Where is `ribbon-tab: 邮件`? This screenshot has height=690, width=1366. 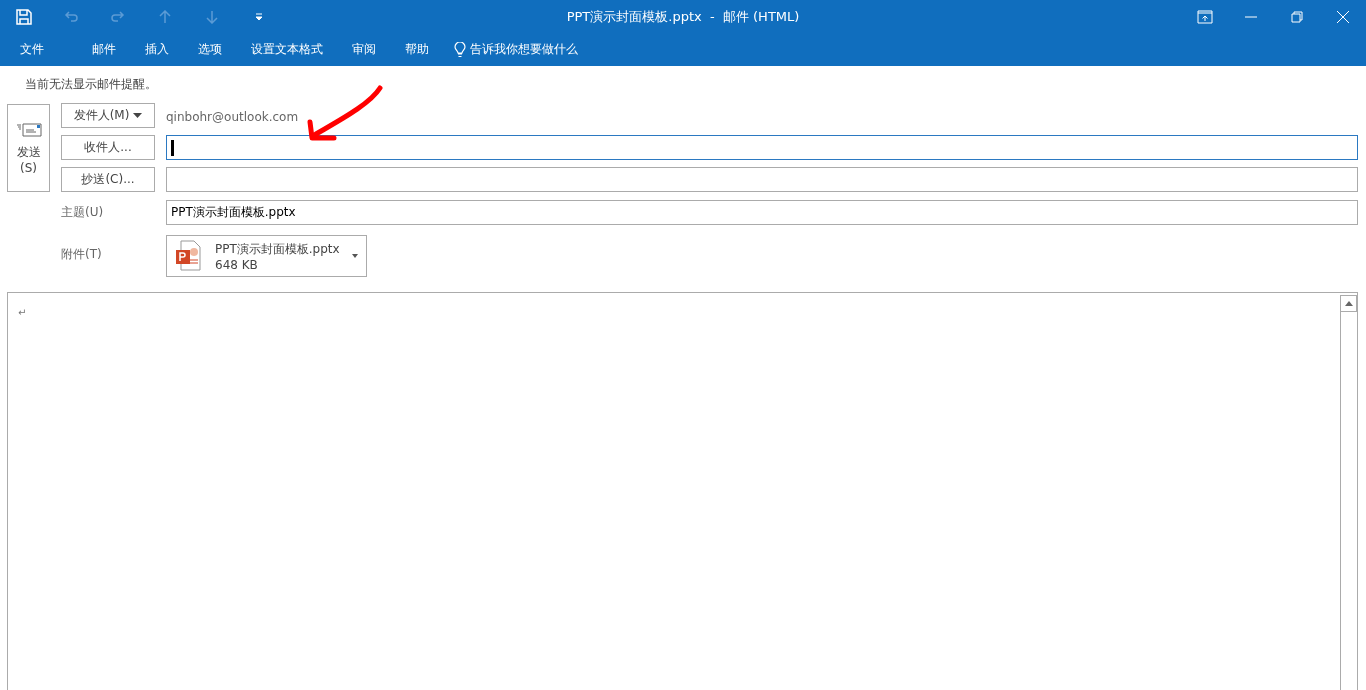
ribbon-tab: 邮件 is located at coordinates (104, 49).